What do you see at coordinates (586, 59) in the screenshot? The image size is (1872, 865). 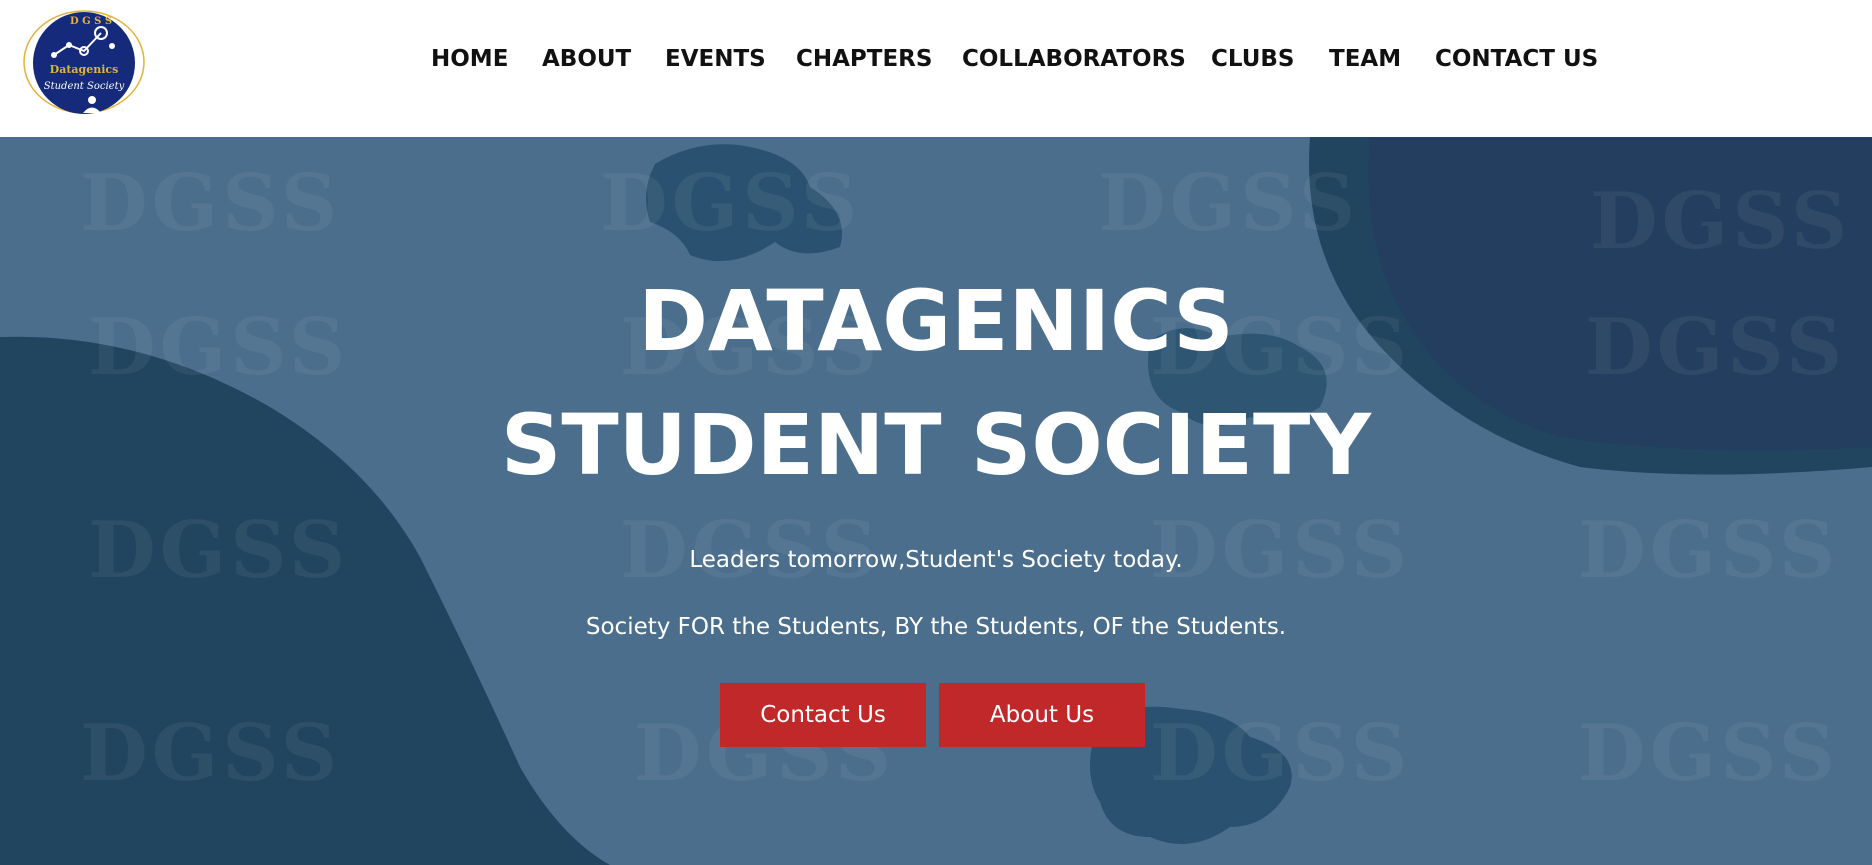 I see `nav-about: ABOUT` at bounding box center [586, 59].